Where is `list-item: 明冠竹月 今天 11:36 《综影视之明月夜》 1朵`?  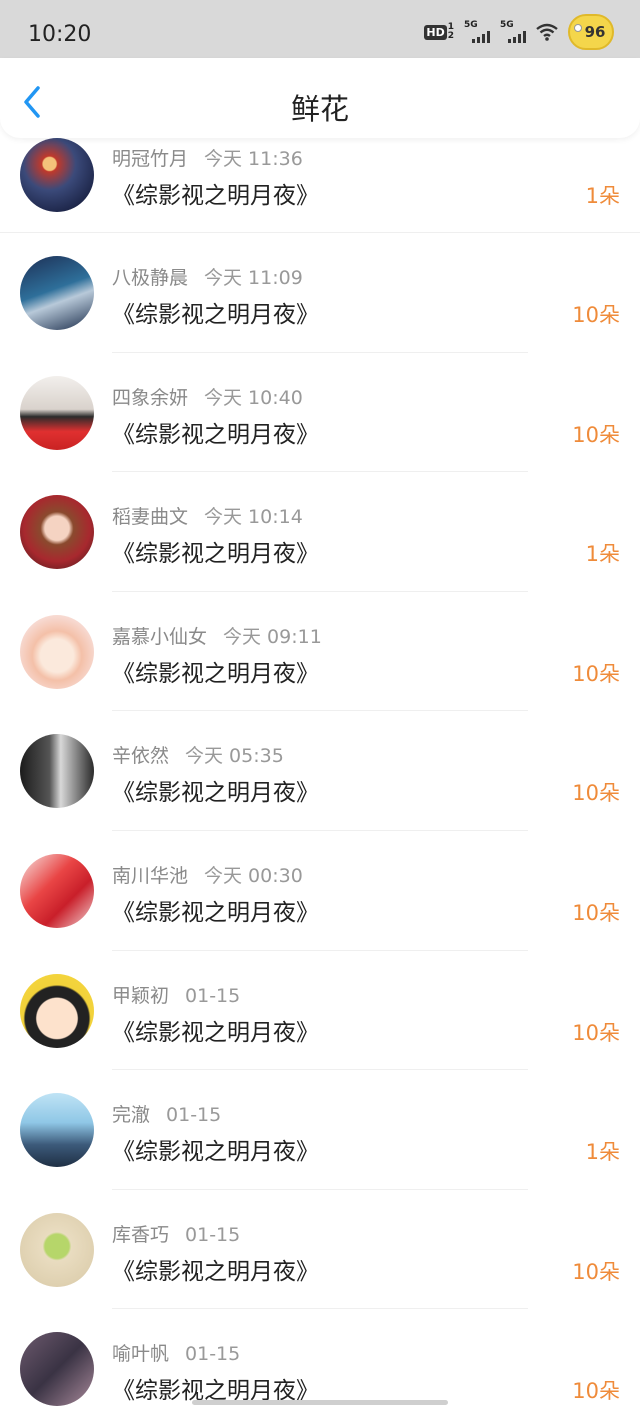
list-item: 明冠竹月 今天 11:36 《综影视之明月夜》 1朵 is located at coordinates (320, 181).